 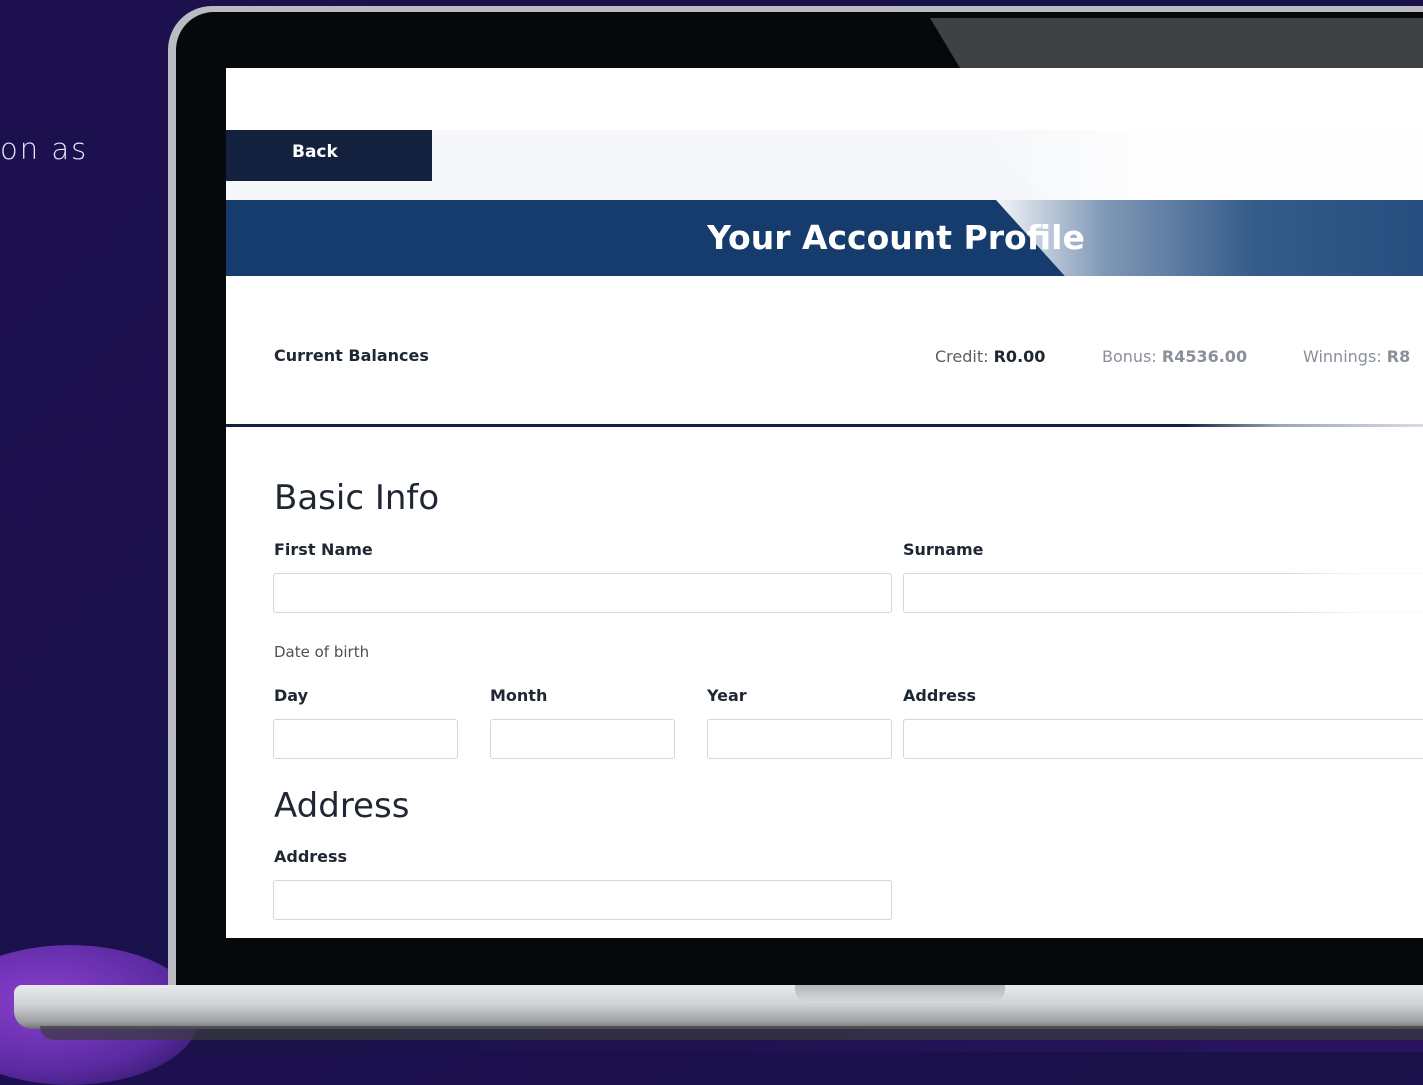 What do you see at coordinates (1019, 356) in the screenshot?
I see `credit-value: R0.00` at bounding box center [1019, 356].